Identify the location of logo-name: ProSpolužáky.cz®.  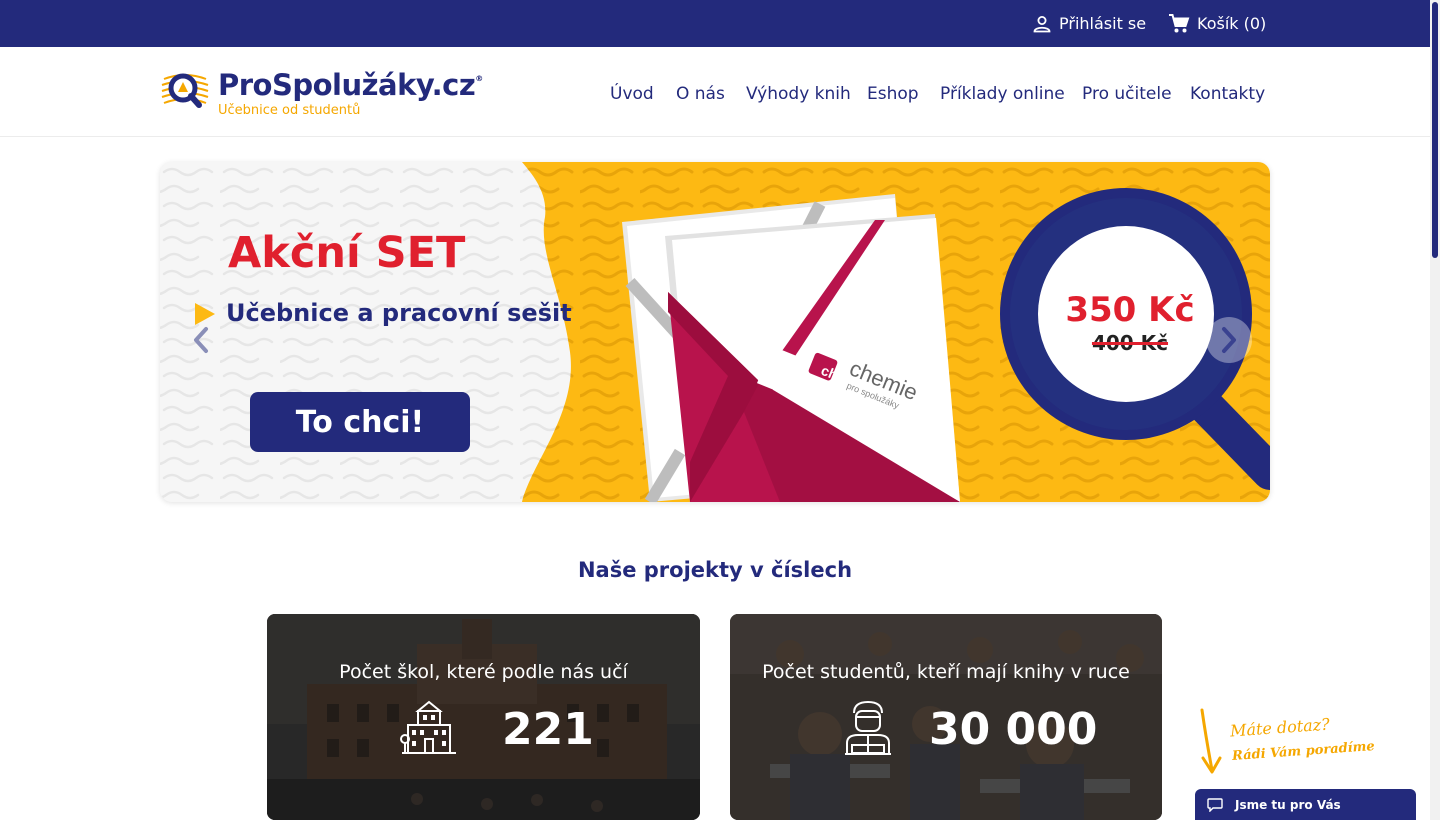
(350, 85).